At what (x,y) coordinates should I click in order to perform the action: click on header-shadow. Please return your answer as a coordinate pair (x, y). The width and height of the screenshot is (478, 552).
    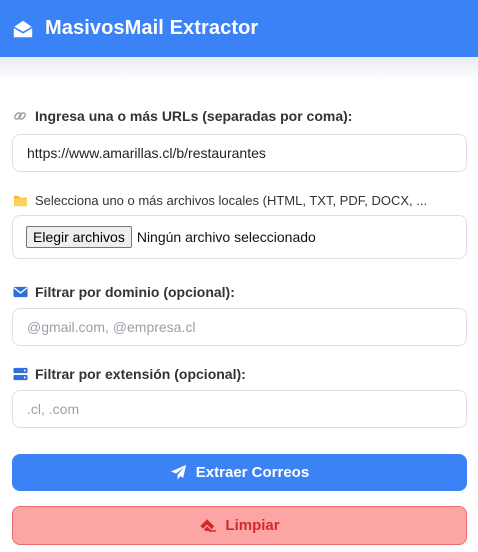
    Looking at the image, I should click on (239, 68).